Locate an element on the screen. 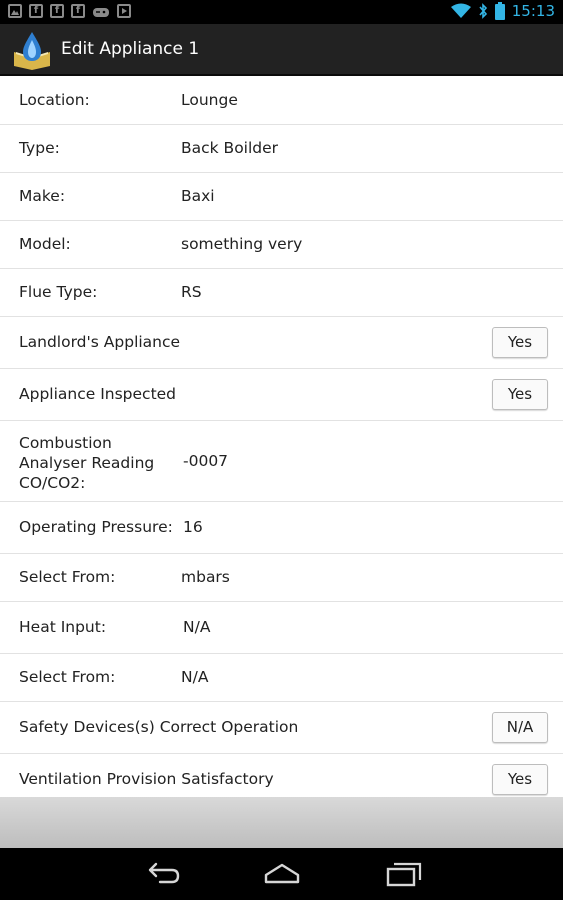 This screenshot has height=900, width=563. system-status: 15:13 is located at coordinates (502, 11).